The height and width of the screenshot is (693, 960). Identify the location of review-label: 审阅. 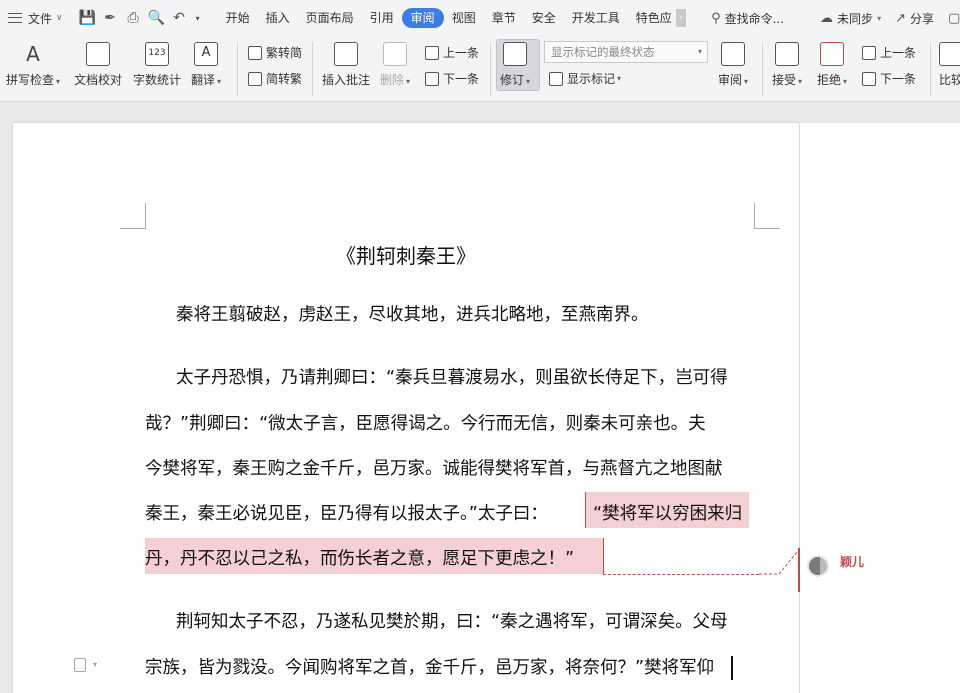
(730, 80).